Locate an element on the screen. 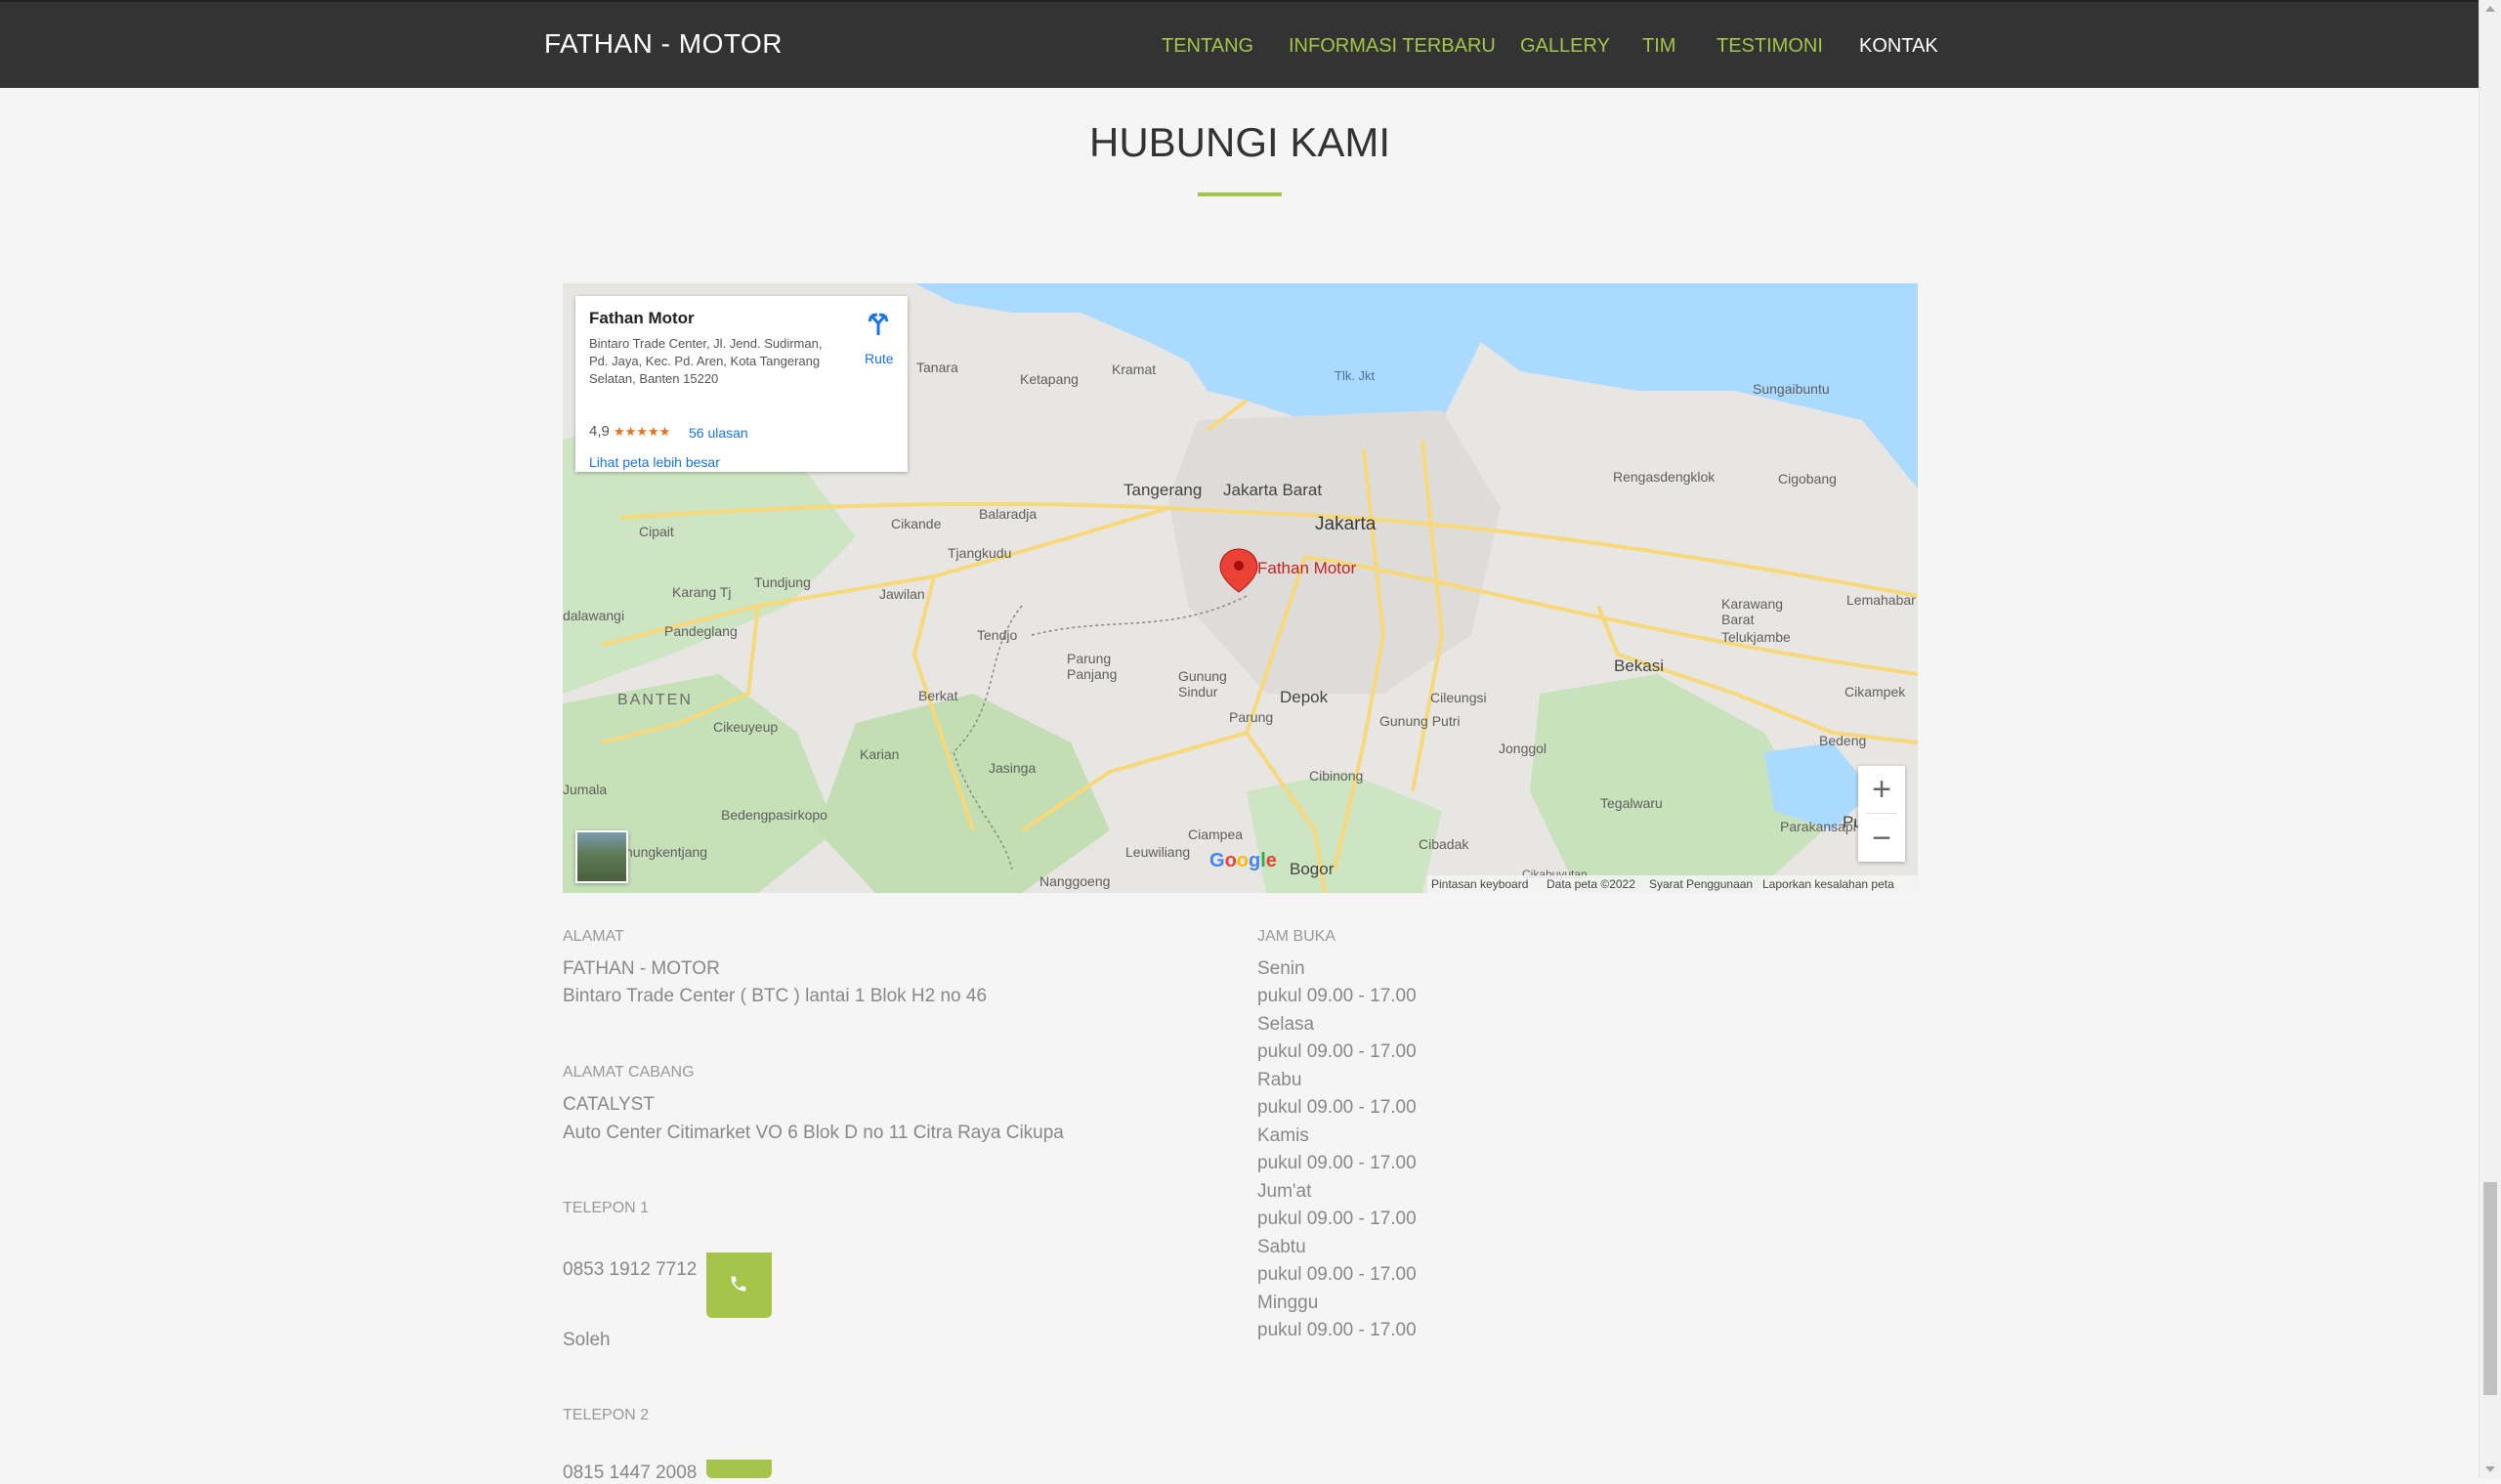  phone1-number: 0853 1912 7712 is located at coordinates (630, 1269).